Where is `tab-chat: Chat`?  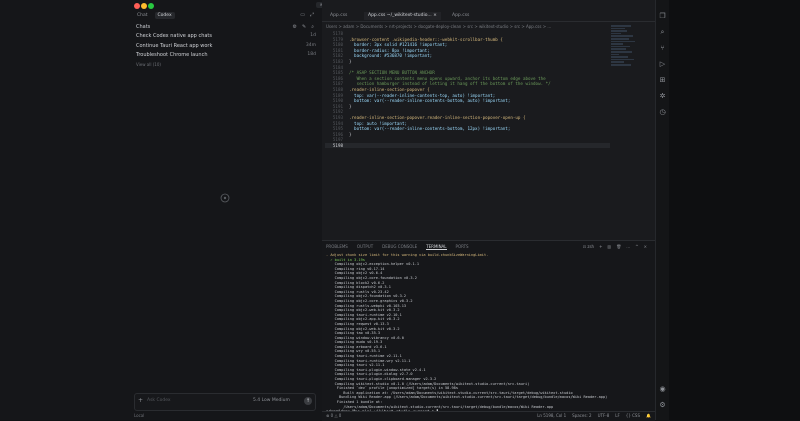 tab-chat: Chat is located at coordinates (142, 15).